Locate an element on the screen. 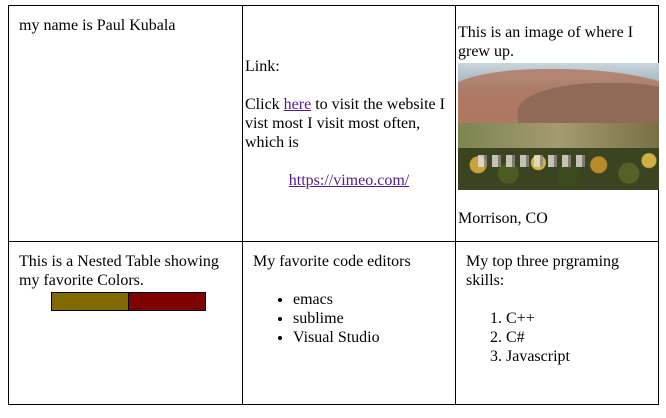 This screenshot has width=666, height=418. editors-title: My favorite code editors is located at coordinates (332, 261).